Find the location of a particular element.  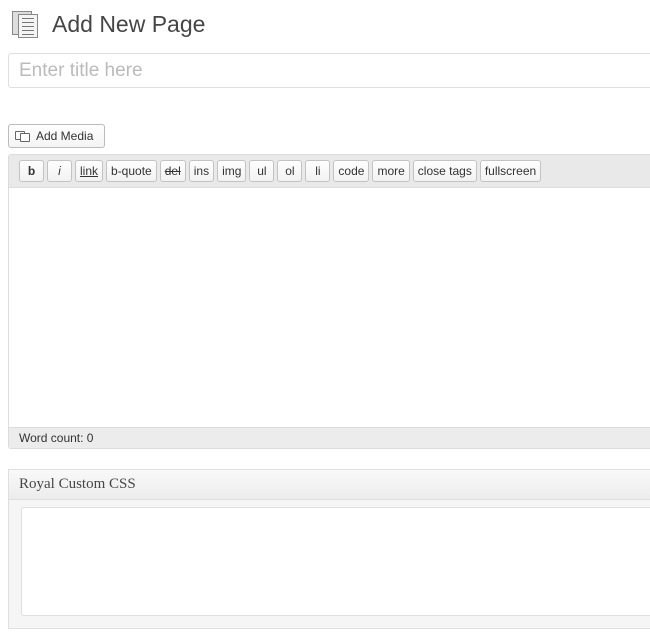

word-count: Word count: 0 is located at coordinates (329, 437).